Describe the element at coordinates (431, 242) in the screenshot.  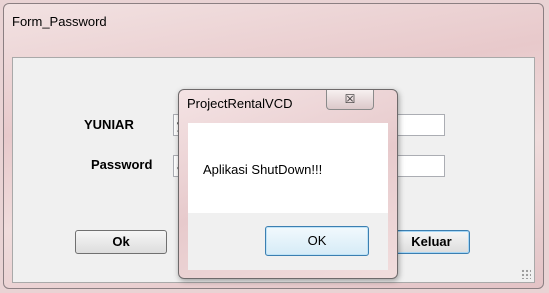
I see `exit-button: Keluar` at that location.